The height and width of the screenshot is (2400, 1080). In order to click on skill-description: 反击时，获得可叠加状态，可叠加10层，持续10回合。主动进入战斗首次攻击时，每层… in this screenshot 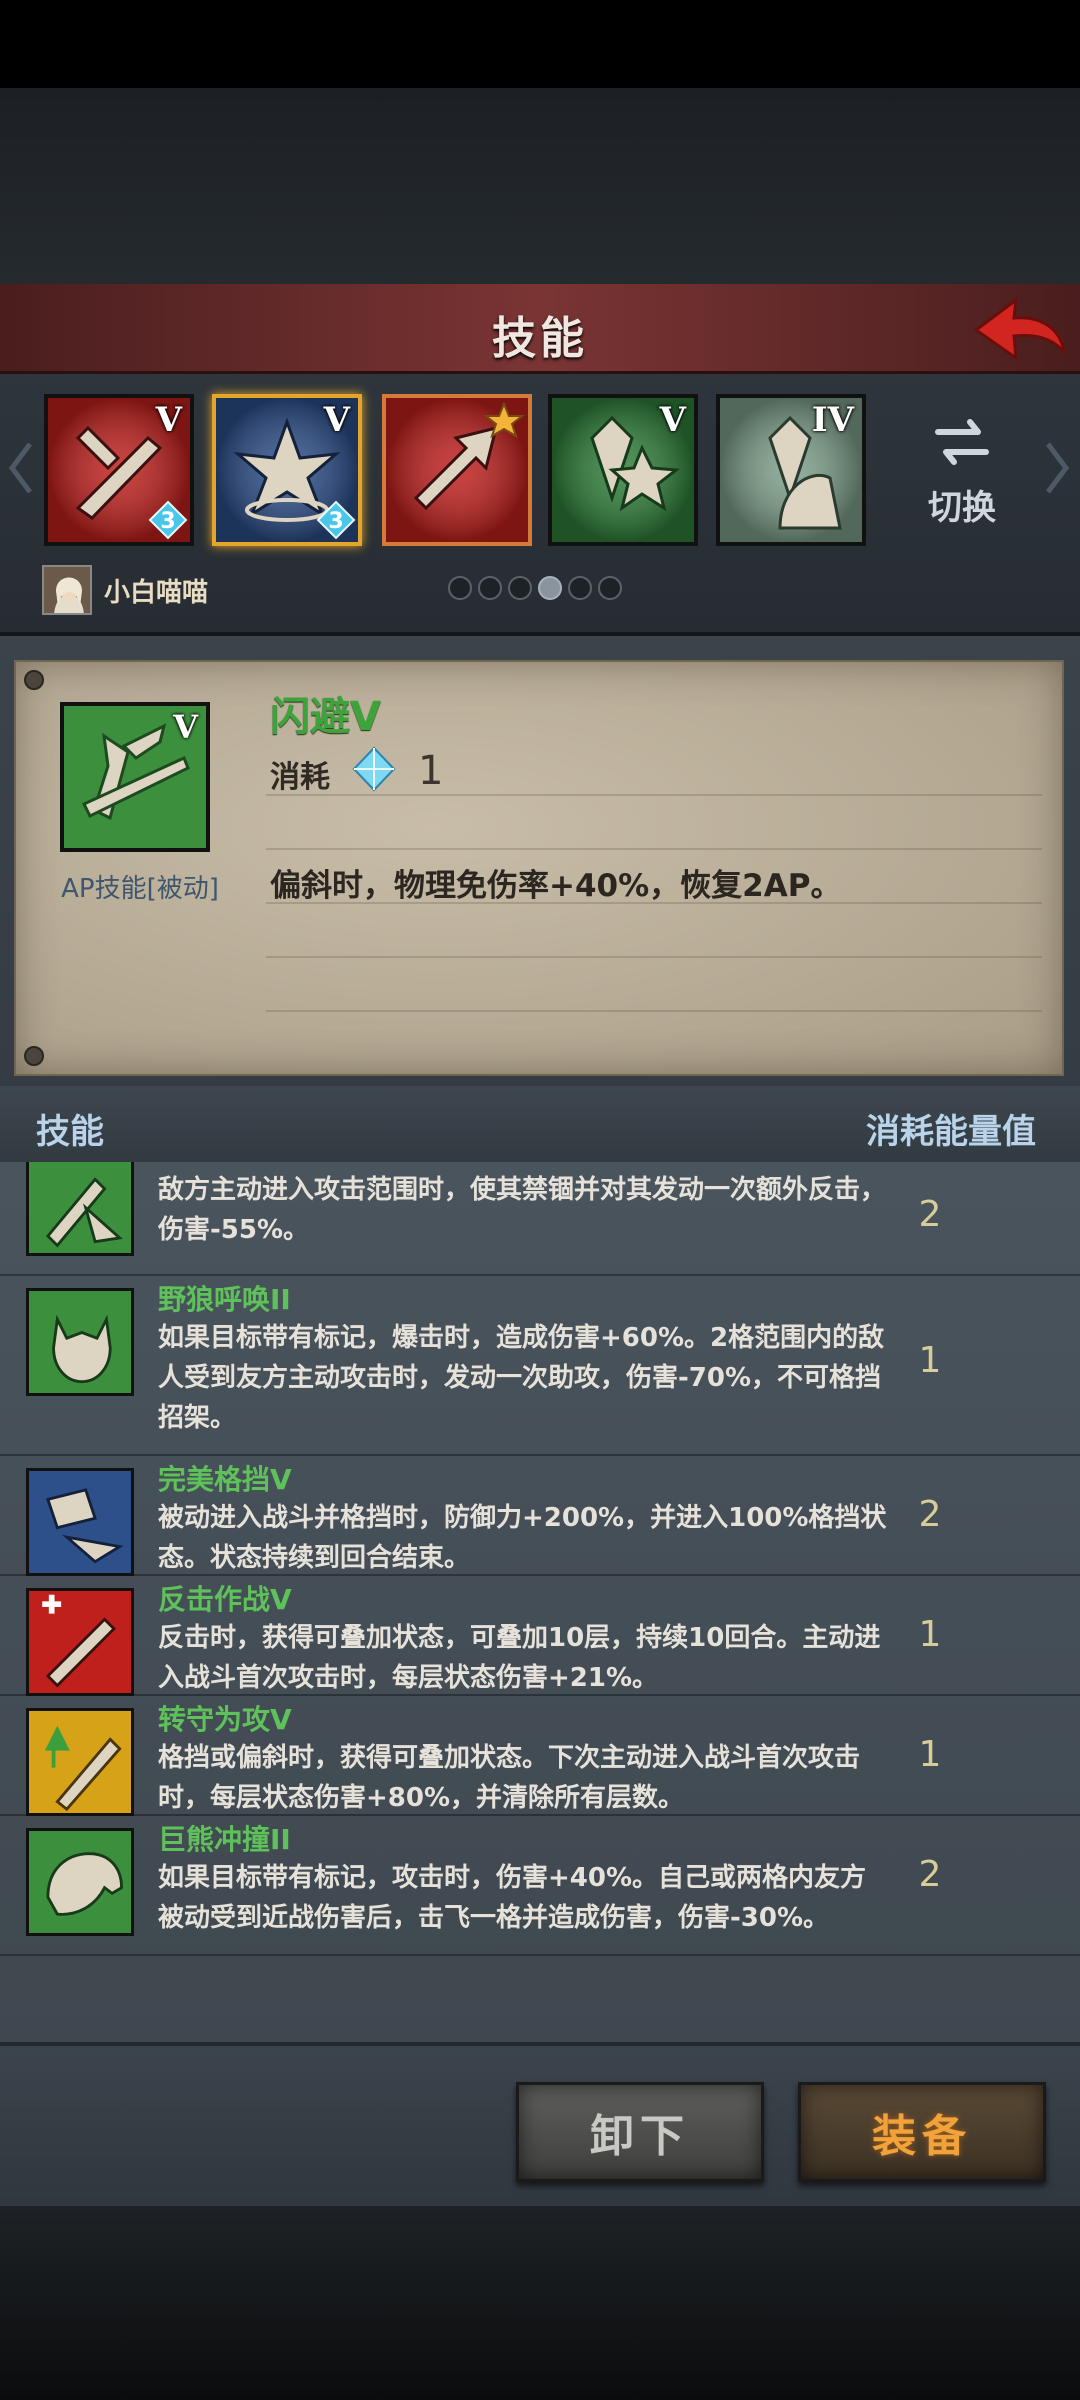, I will do `click(519, 1658)`.